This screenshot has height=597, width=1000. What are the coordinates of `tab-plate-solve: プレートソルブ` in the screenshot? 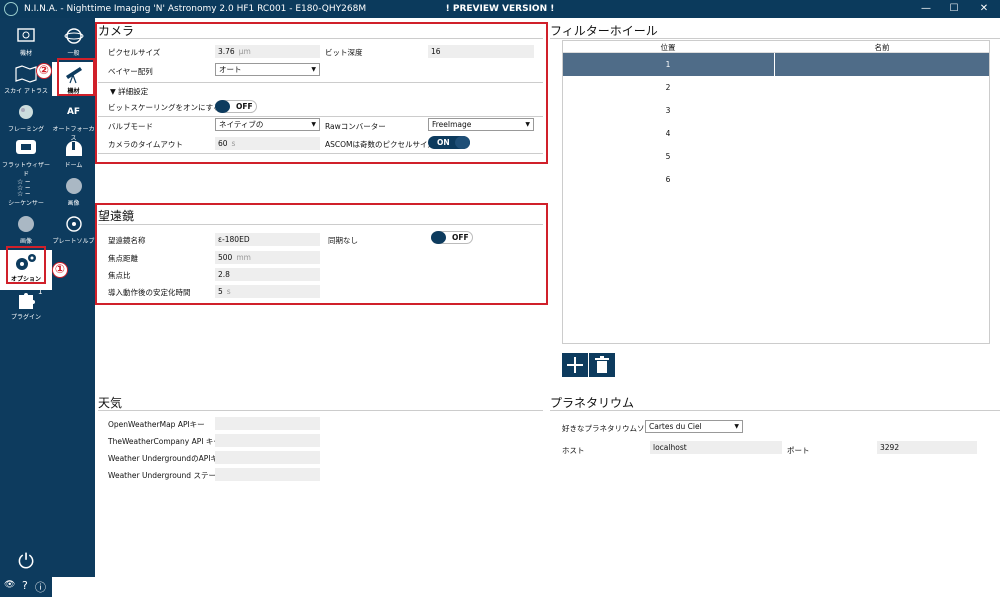 It's located at (73, 229).